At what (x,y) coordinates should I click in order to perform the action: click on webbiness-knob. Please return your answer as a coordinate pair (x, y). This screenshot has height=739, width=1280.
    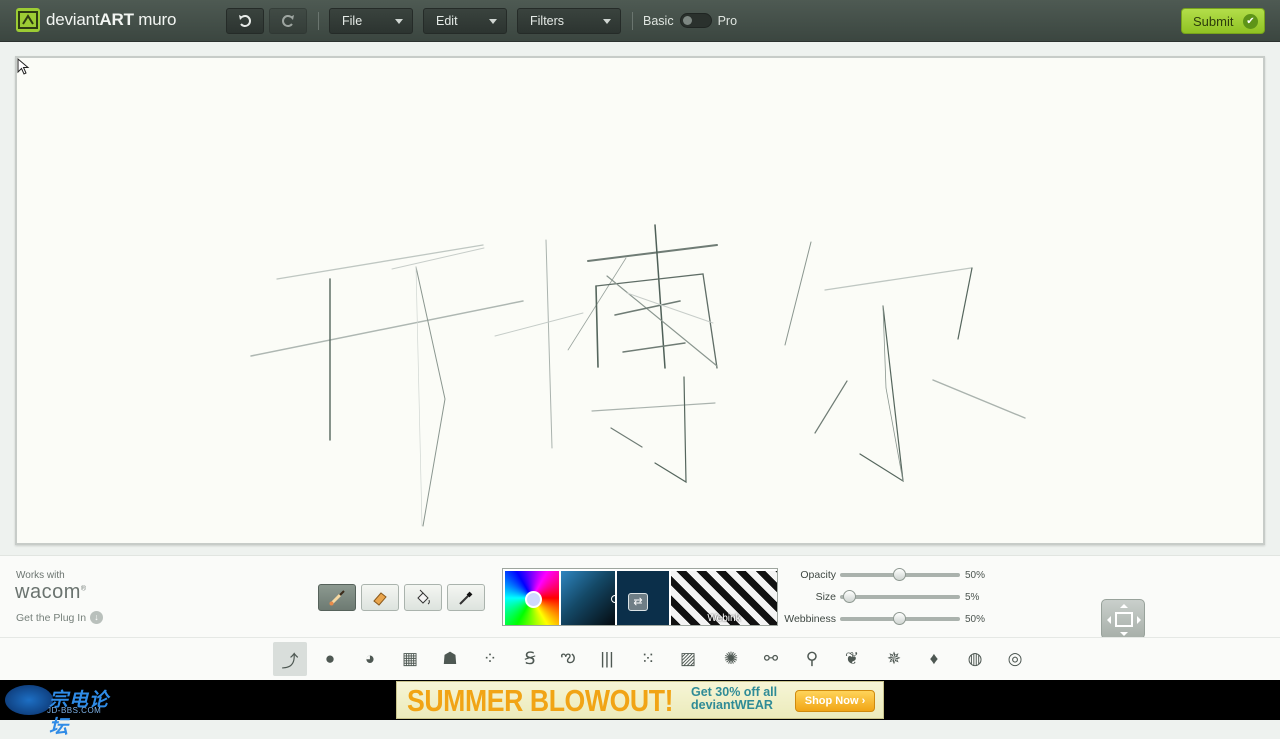
    Looking at the image, I should click on (899, 618).